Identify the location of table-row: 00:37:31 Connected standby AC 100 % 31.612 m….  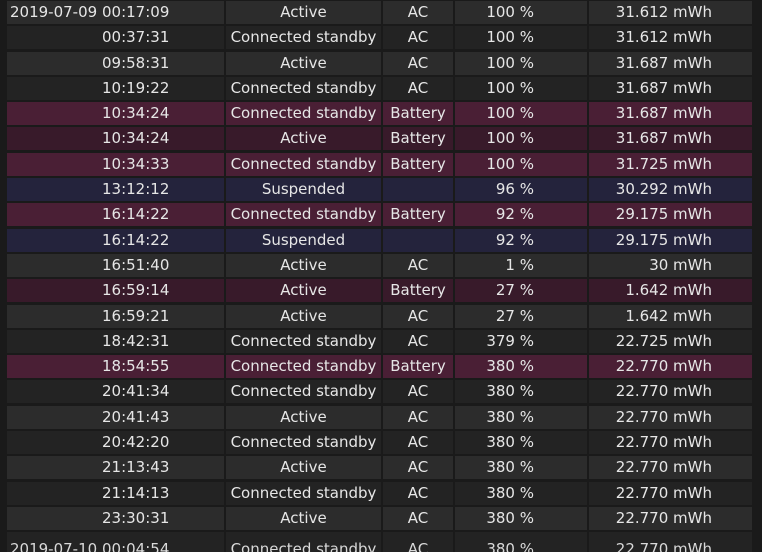
(381, 37).